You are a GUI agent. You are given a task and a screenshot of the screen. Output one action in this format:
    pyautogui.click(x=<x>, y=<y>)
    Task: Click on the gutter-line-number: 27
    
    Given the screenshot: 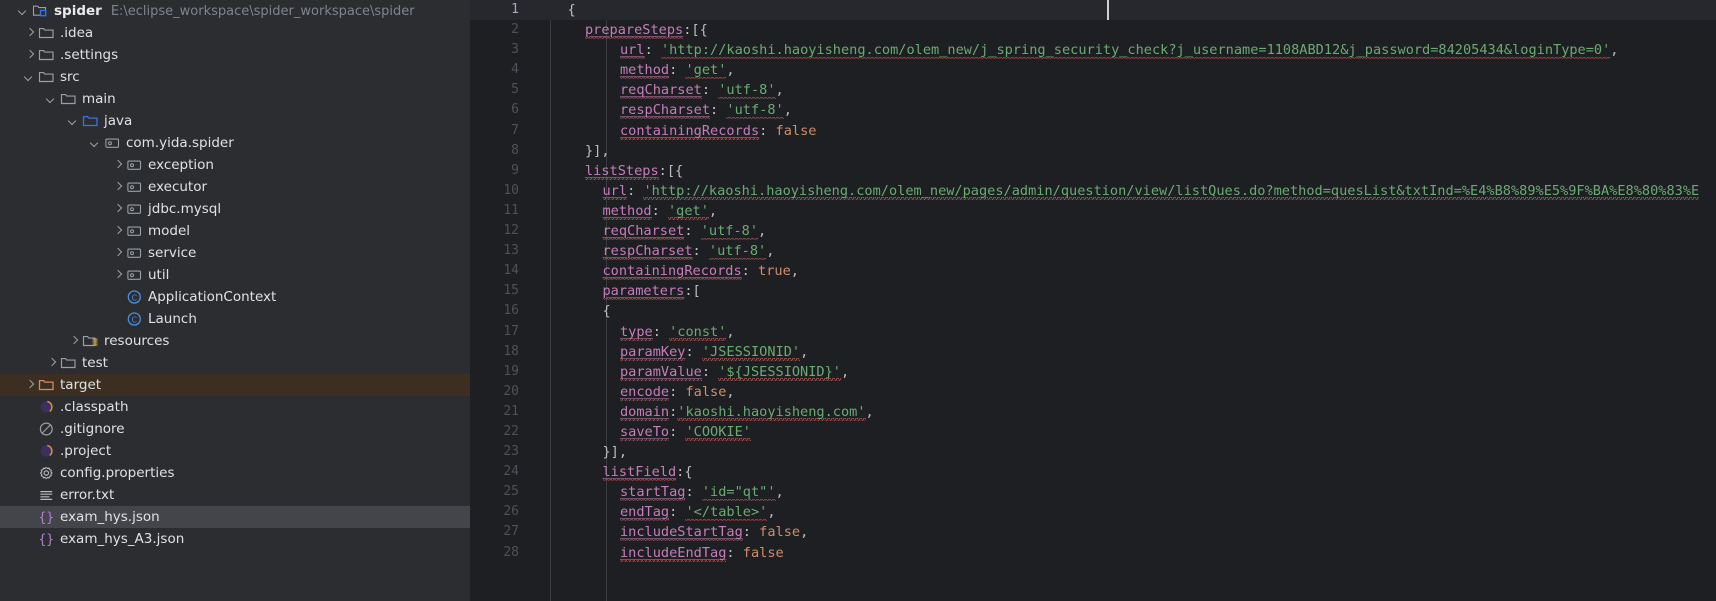 What is the action you would take?
    pyautogui.click(x=499, y=532)
    